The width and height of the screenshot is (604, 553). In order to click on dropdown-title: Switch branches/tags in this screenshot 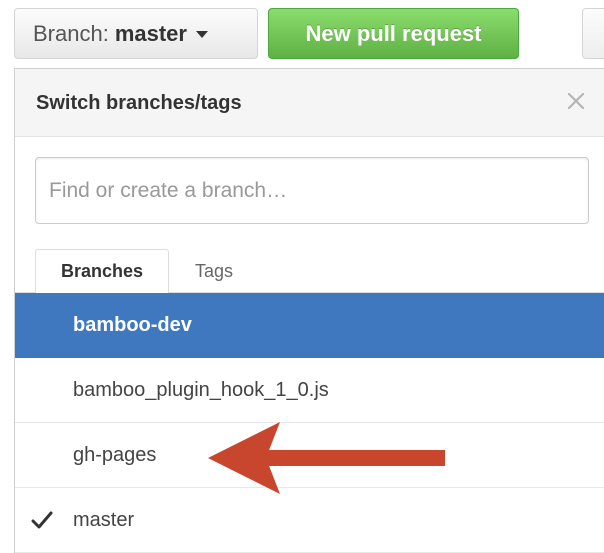, I will do `click(139, 103)`.